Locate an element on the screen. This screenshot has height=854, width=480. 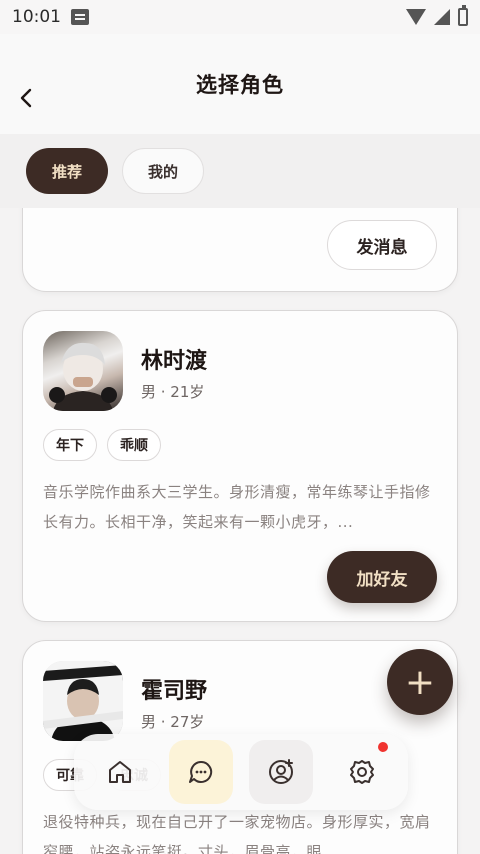
home-icon is located at coordinates (120, 772).